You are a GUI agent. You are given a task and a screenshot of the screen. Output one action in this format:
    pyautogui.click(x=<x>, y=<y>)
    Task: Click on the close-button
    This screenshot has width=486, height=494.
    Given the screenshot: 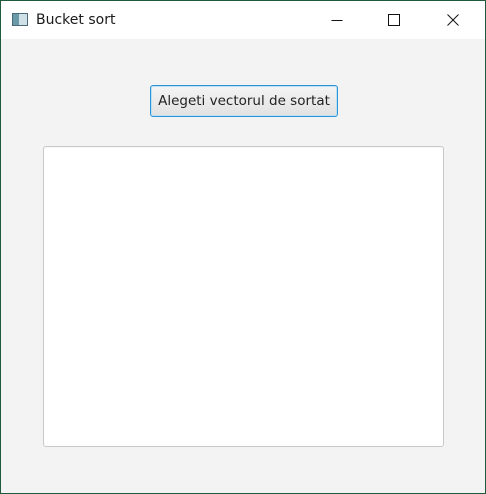 What is the action you would take?
    pyautogui.click(x=453, y=20)
    